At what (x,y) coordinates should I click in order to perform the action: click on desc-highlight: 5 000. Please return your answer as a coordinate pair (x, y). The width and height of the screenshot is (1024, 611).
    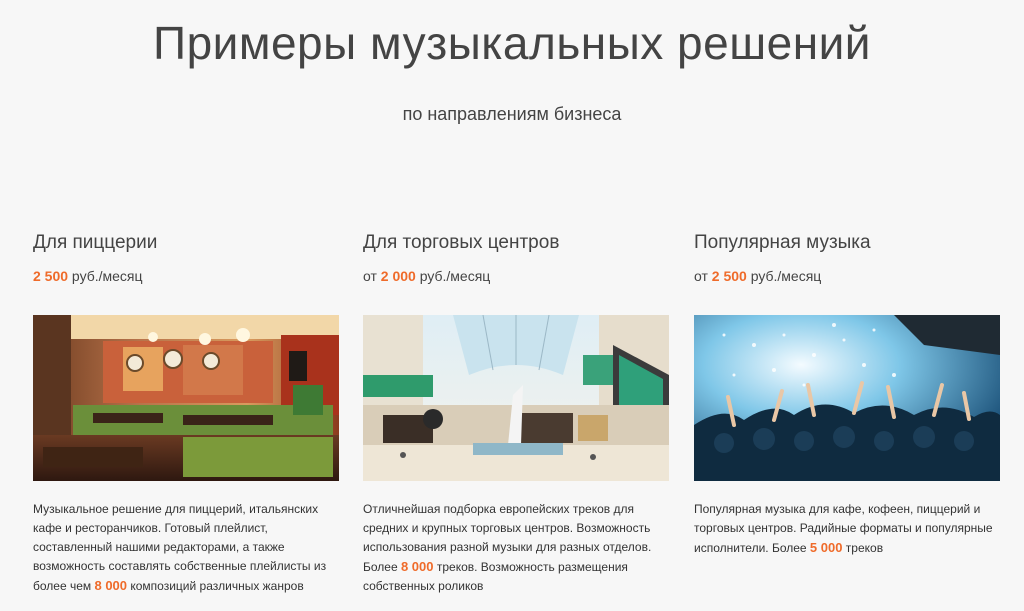
    Looking at the image, I should click on (826, 547).